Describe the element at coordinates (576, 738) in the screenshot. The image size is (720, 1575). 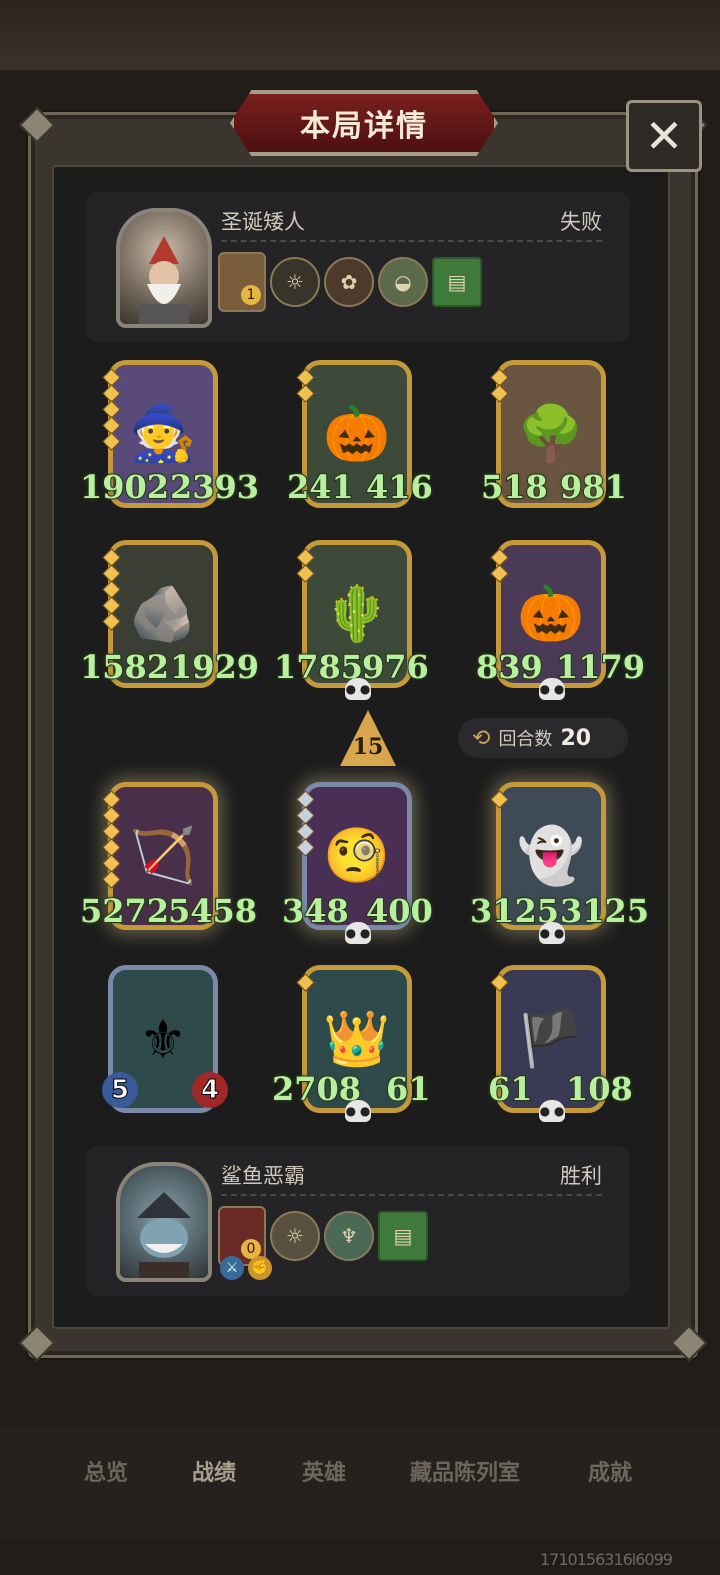
I see `round-value: 20` at that location.